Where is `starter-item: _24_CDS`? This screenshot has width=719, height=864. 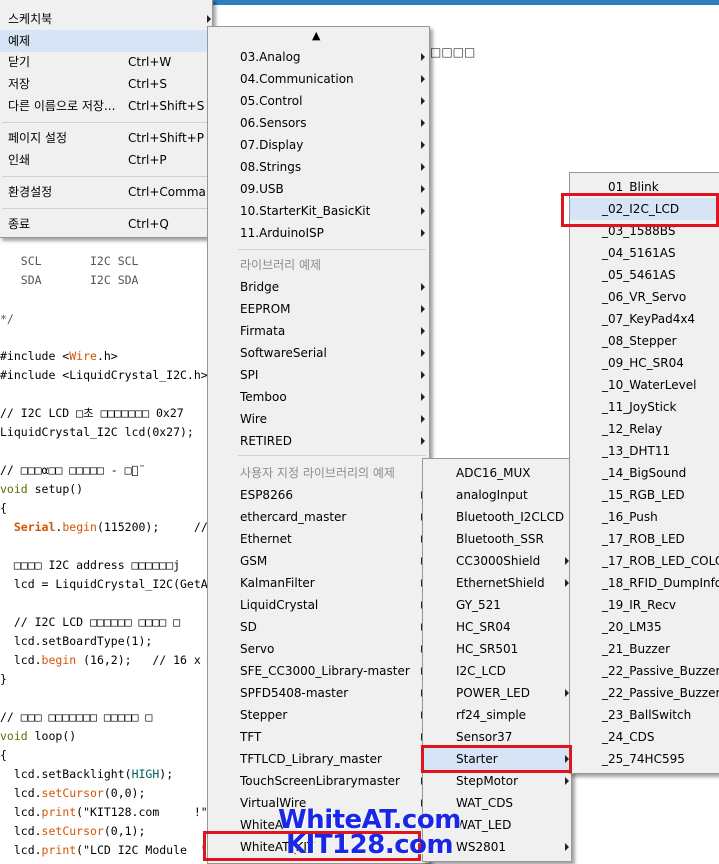 starter-item: _24_CDS is located at coordinates (644, 737).